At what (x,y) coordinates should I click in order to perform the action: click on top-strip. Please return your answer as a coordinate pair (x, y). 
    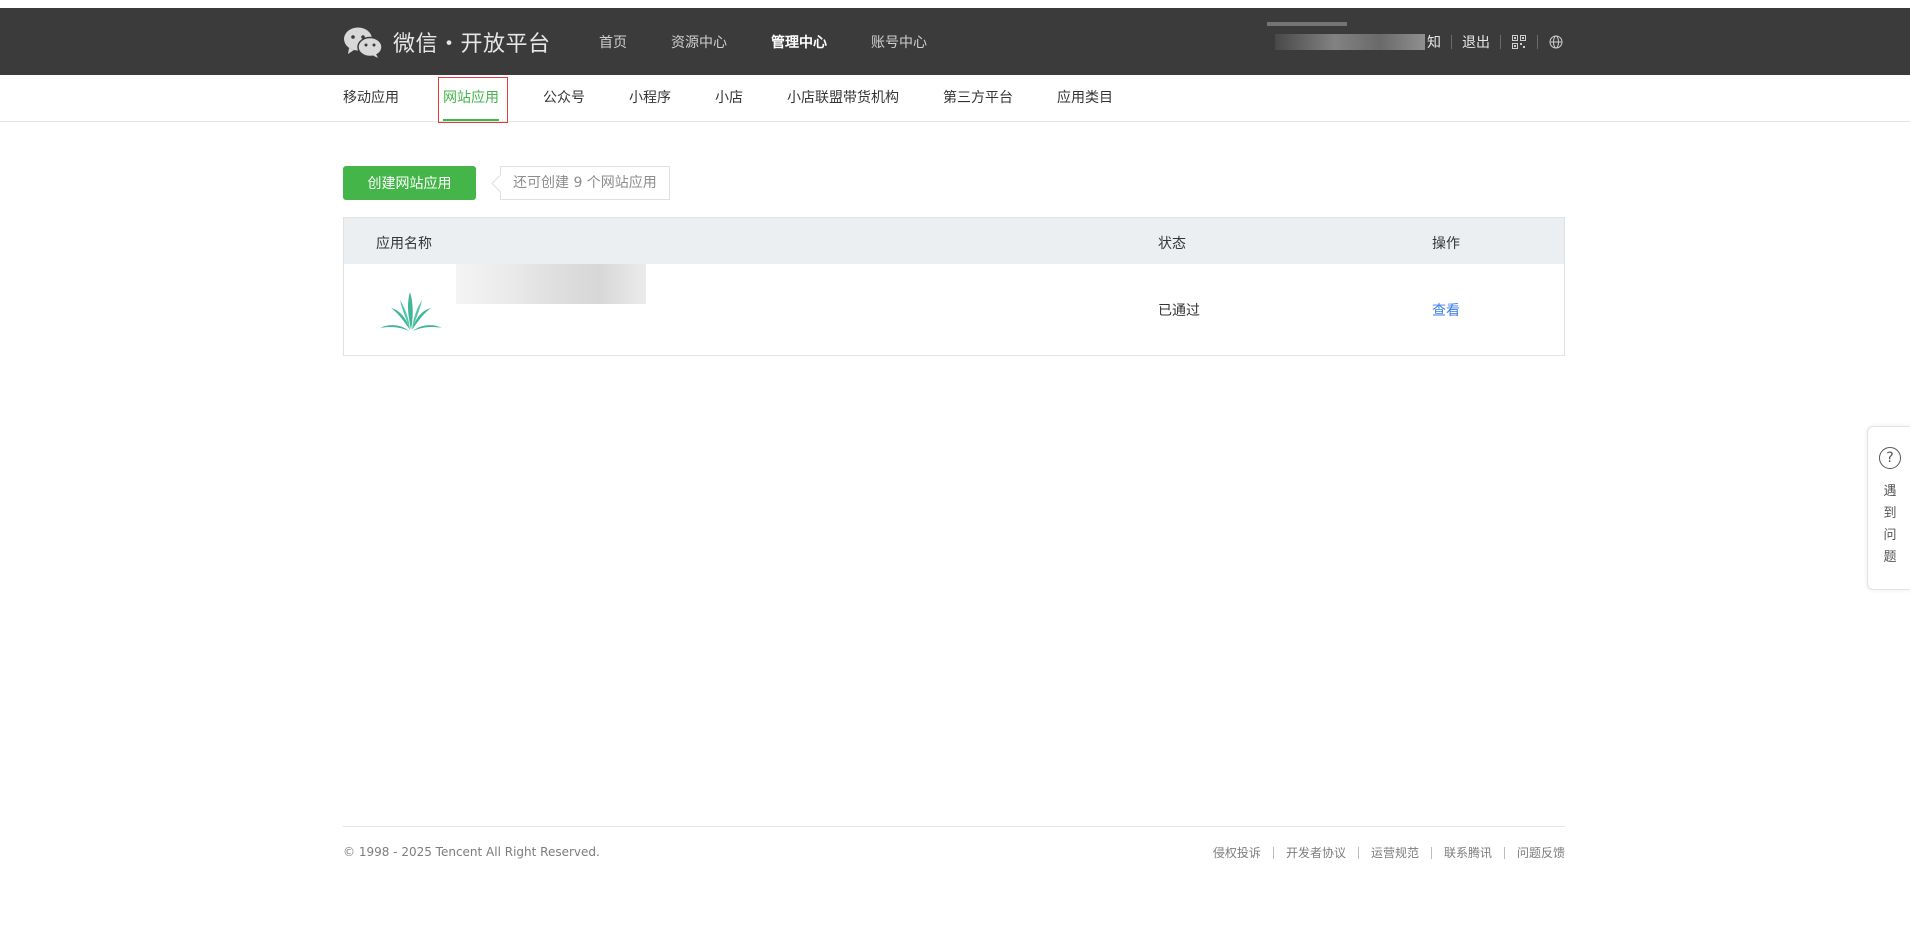
    Looking at the image, I should click on (955, 4).